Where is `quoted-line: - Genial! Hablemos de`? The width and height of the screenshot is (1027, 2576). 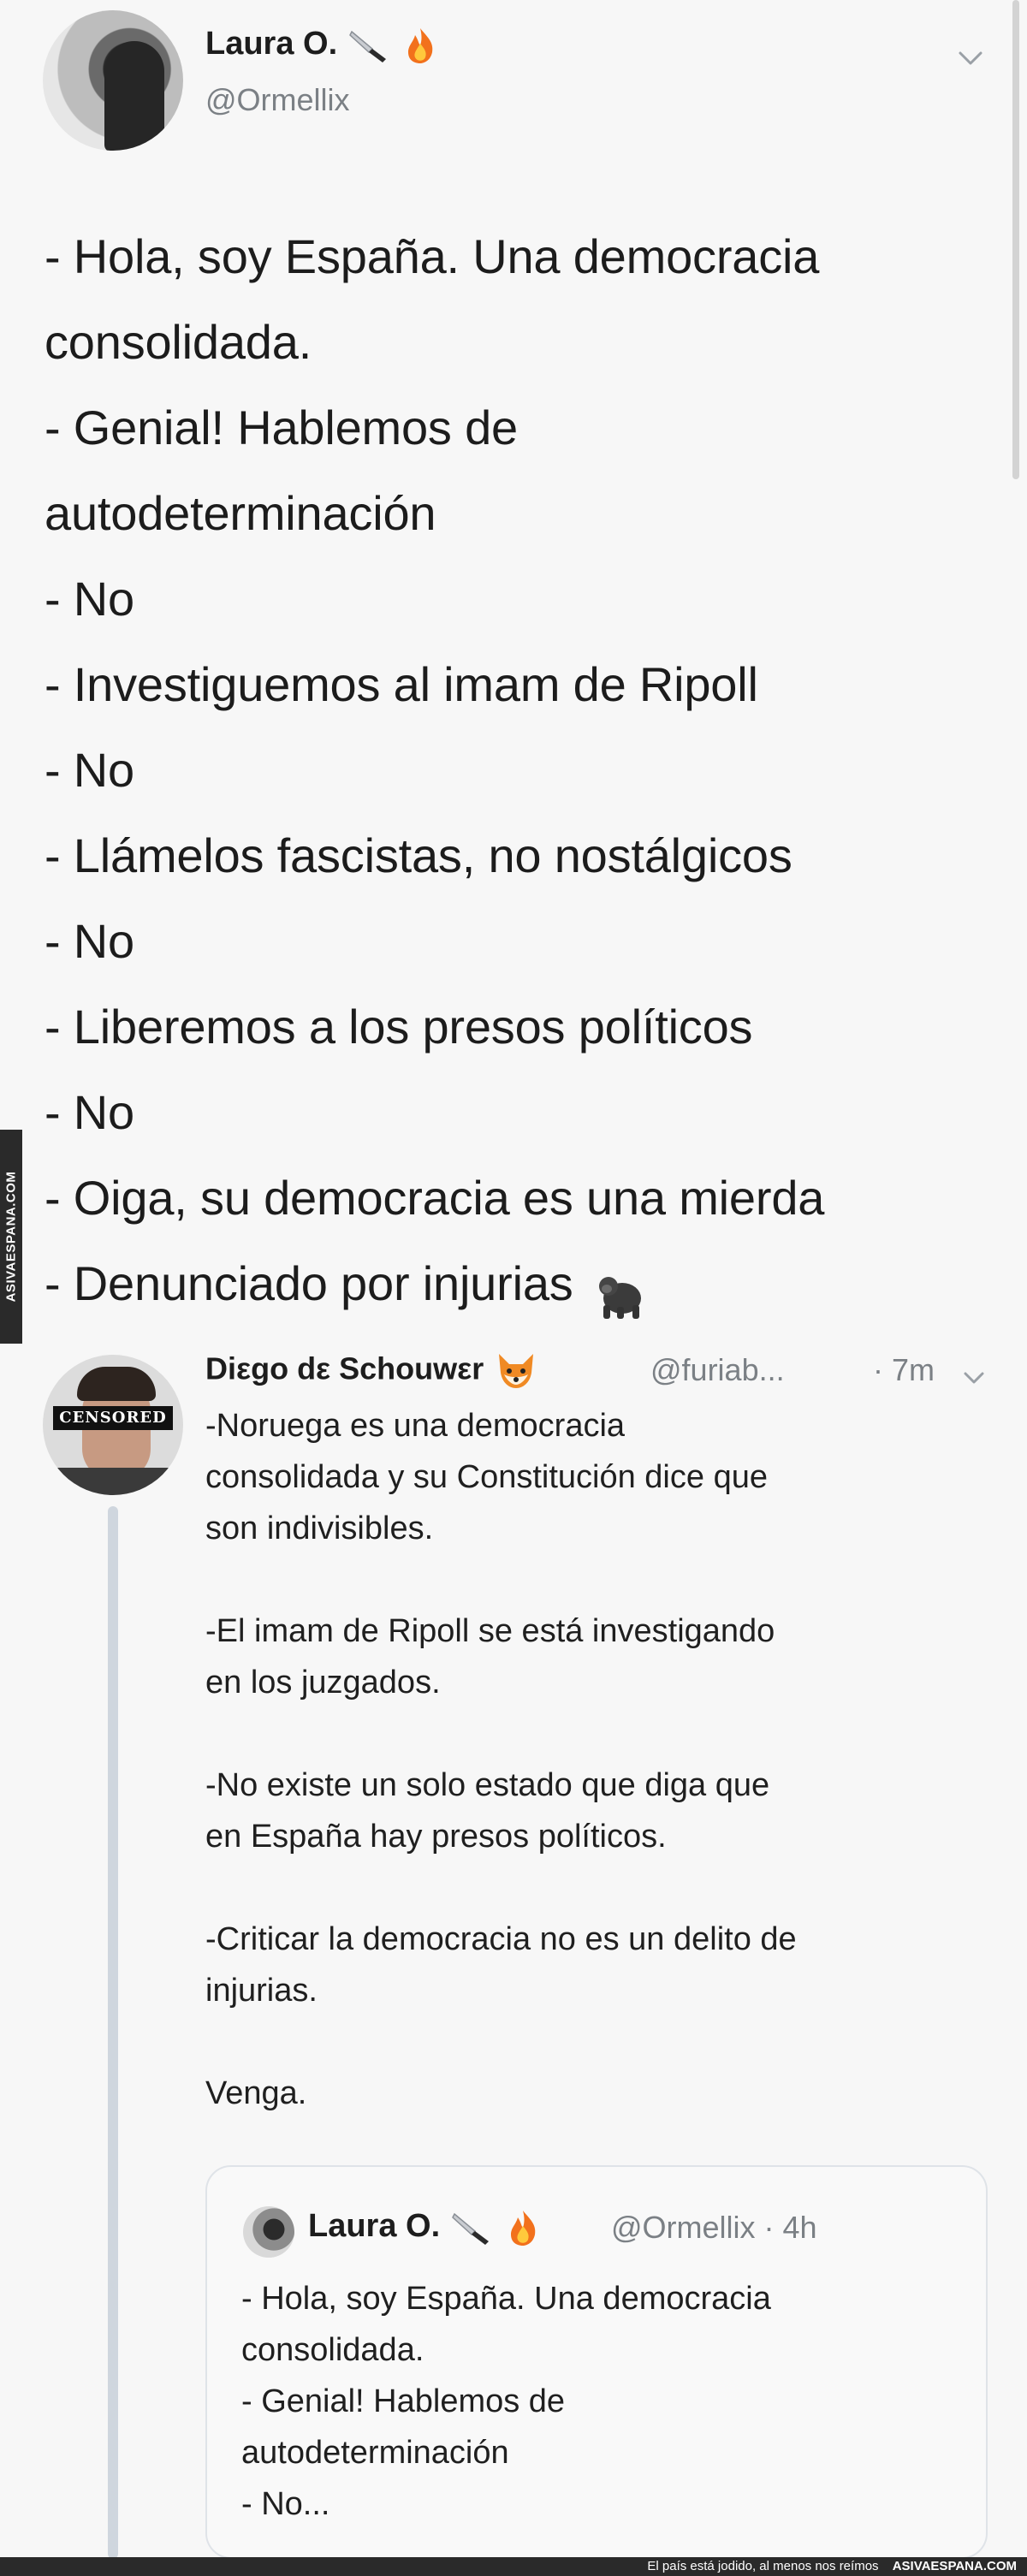
quoted-line: - Genial! Hablemos de is located at coordinates (403, 2401).